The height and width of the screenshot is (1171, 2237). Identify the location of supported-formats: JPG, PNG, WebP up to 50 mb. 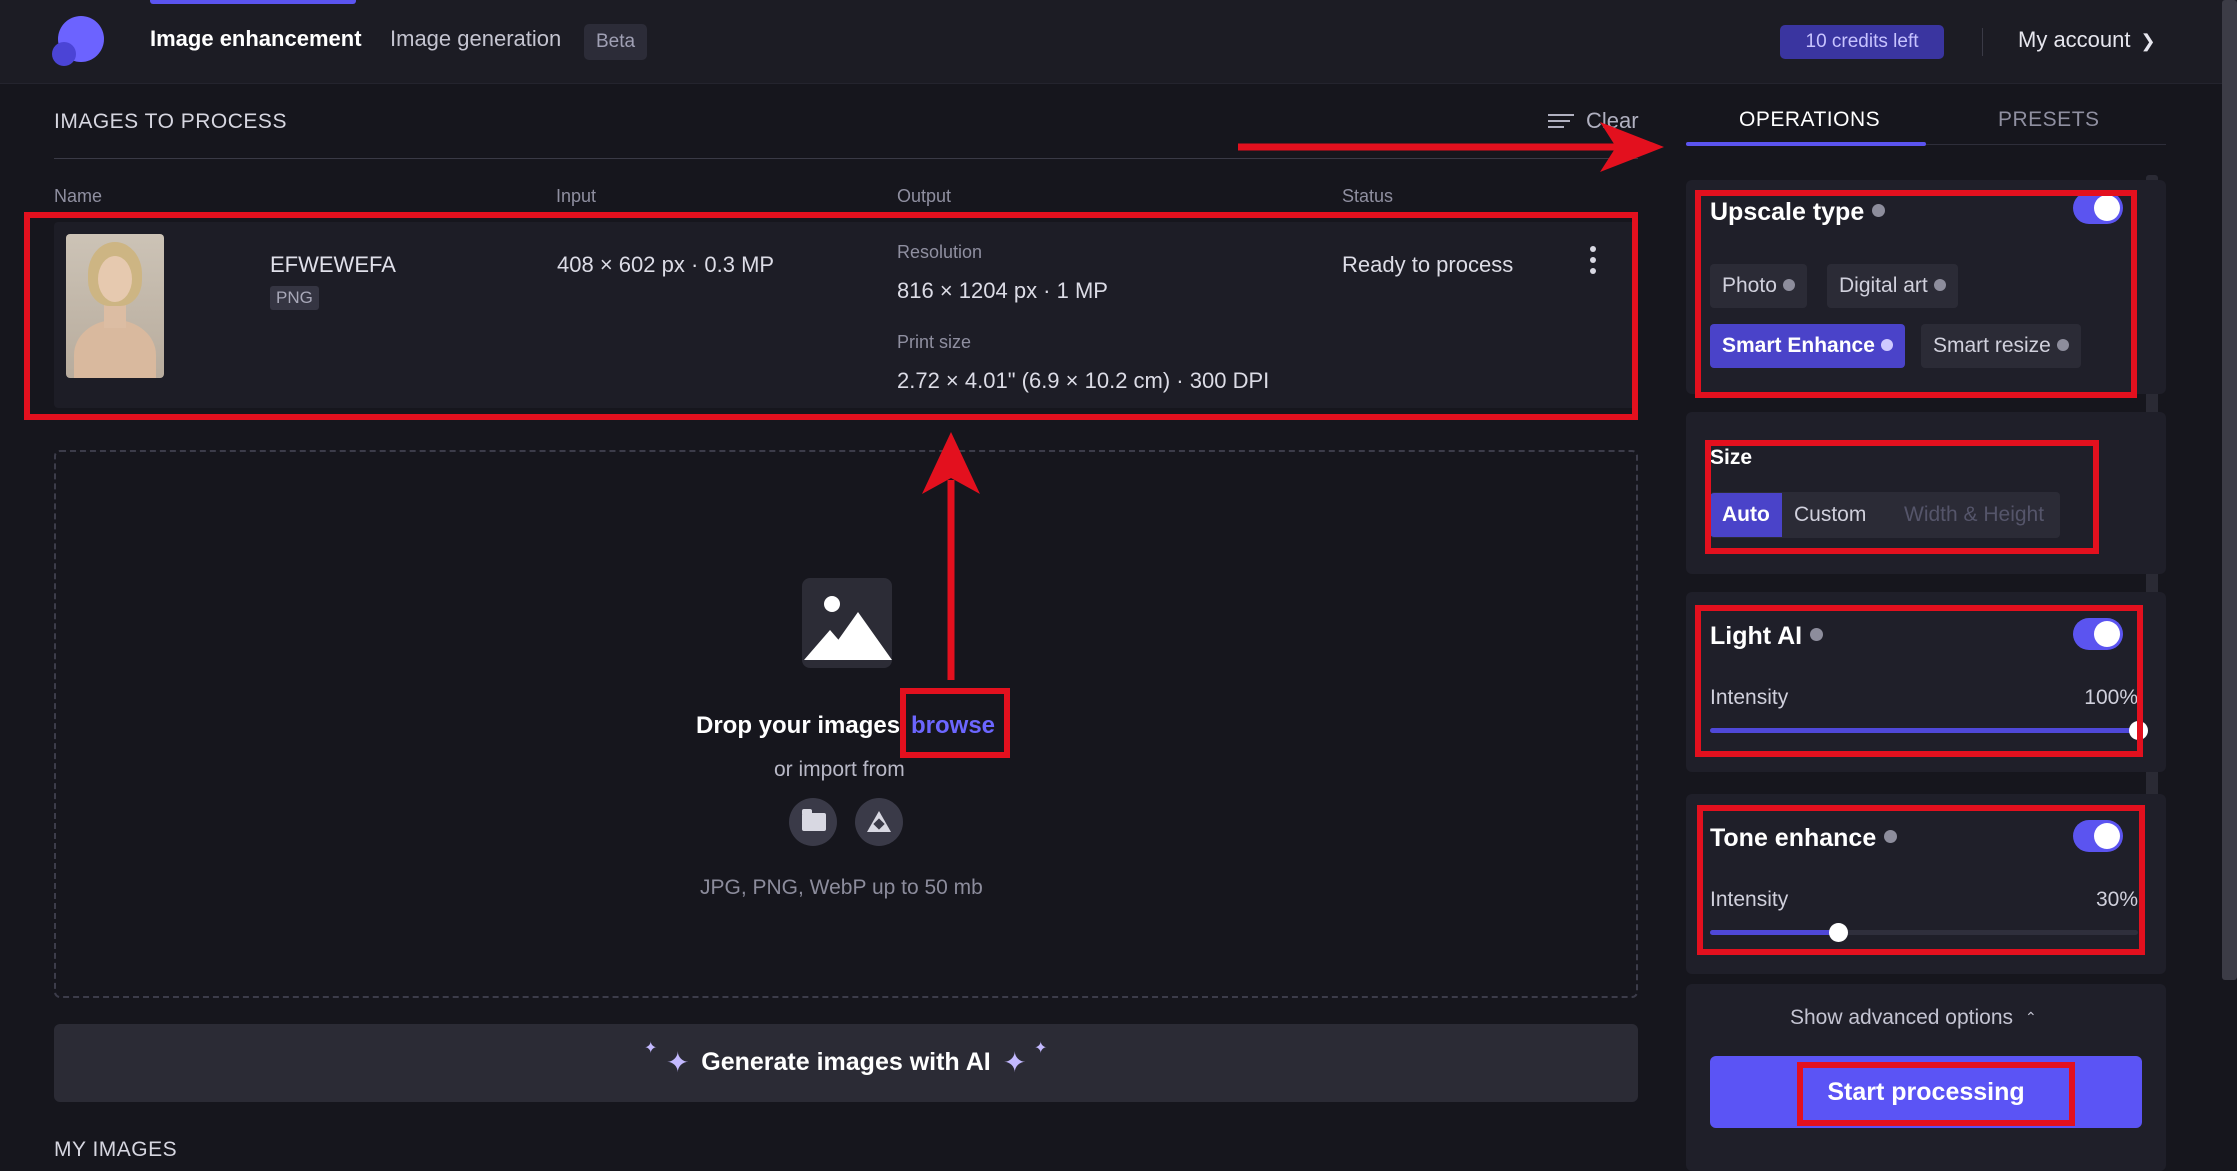
(841, 887).